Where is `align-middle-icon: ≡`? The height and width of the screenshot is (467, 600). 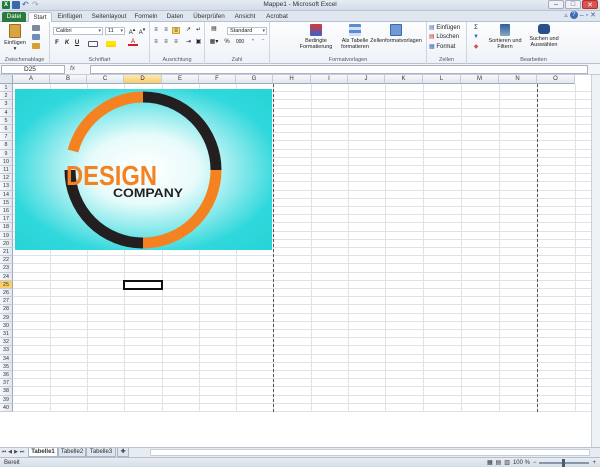
align-middle-icon: ≡ is located at coordinates (166, 30).